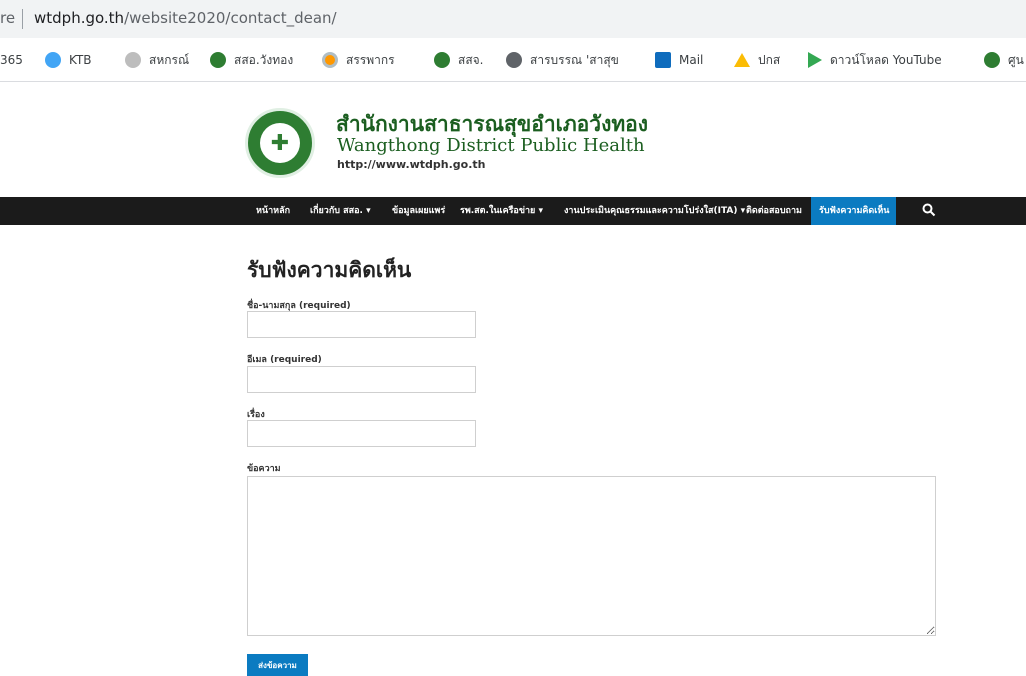 The height and width of the screenshot is (676, 1026). I want to click on address-bar: re wtdph.go.th/website2020/contact_dean/, so click(513, 19).